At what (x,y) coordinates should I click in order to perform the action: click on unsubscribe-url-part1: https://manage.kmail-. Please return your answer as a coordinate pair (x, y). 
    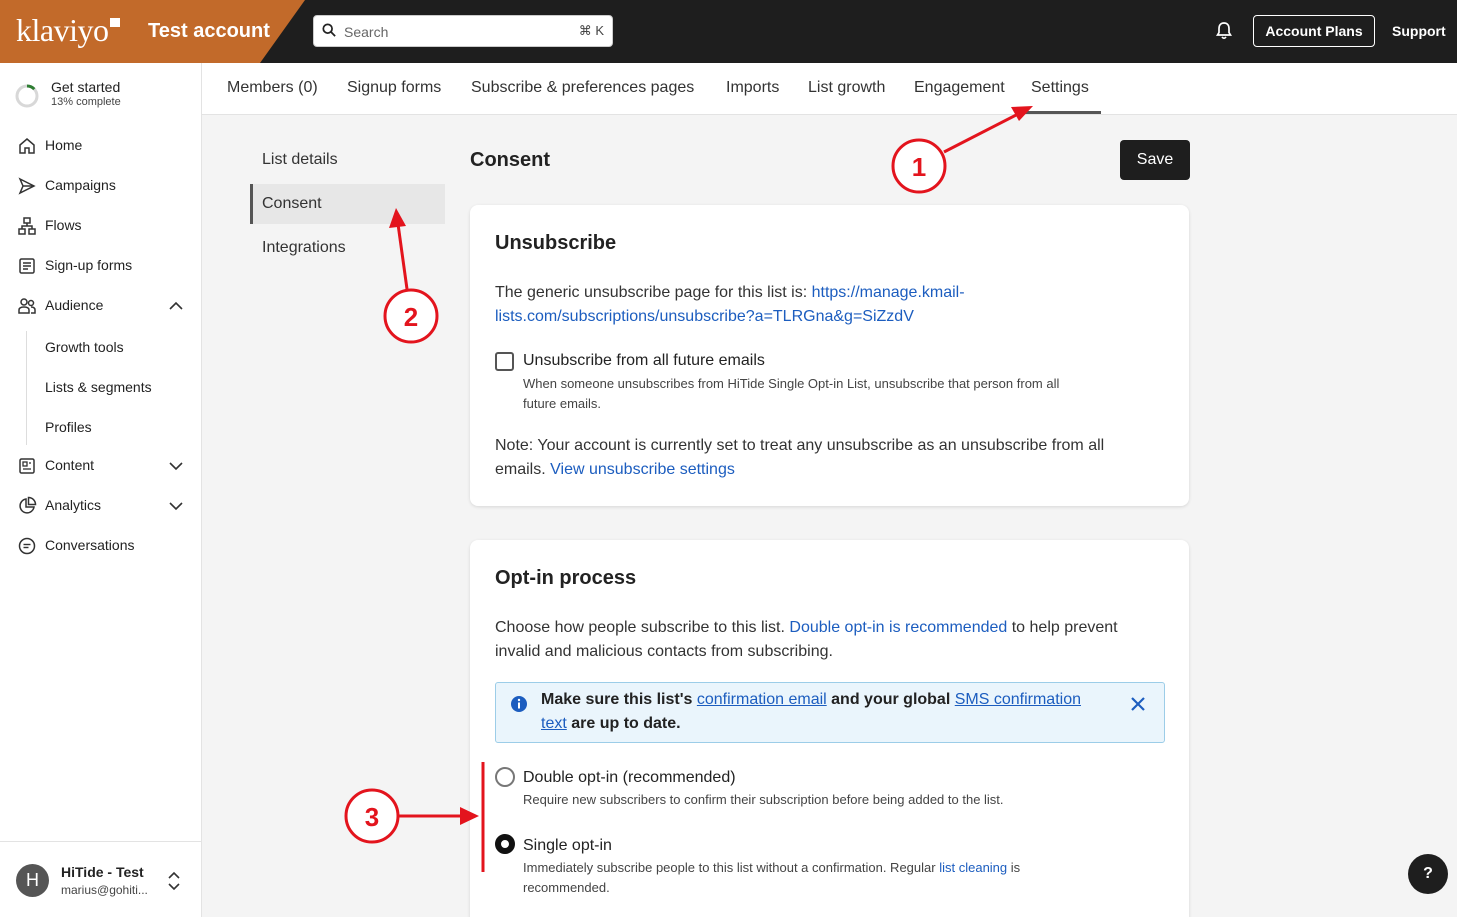
    Looking at the image, I should click on (888, 292).